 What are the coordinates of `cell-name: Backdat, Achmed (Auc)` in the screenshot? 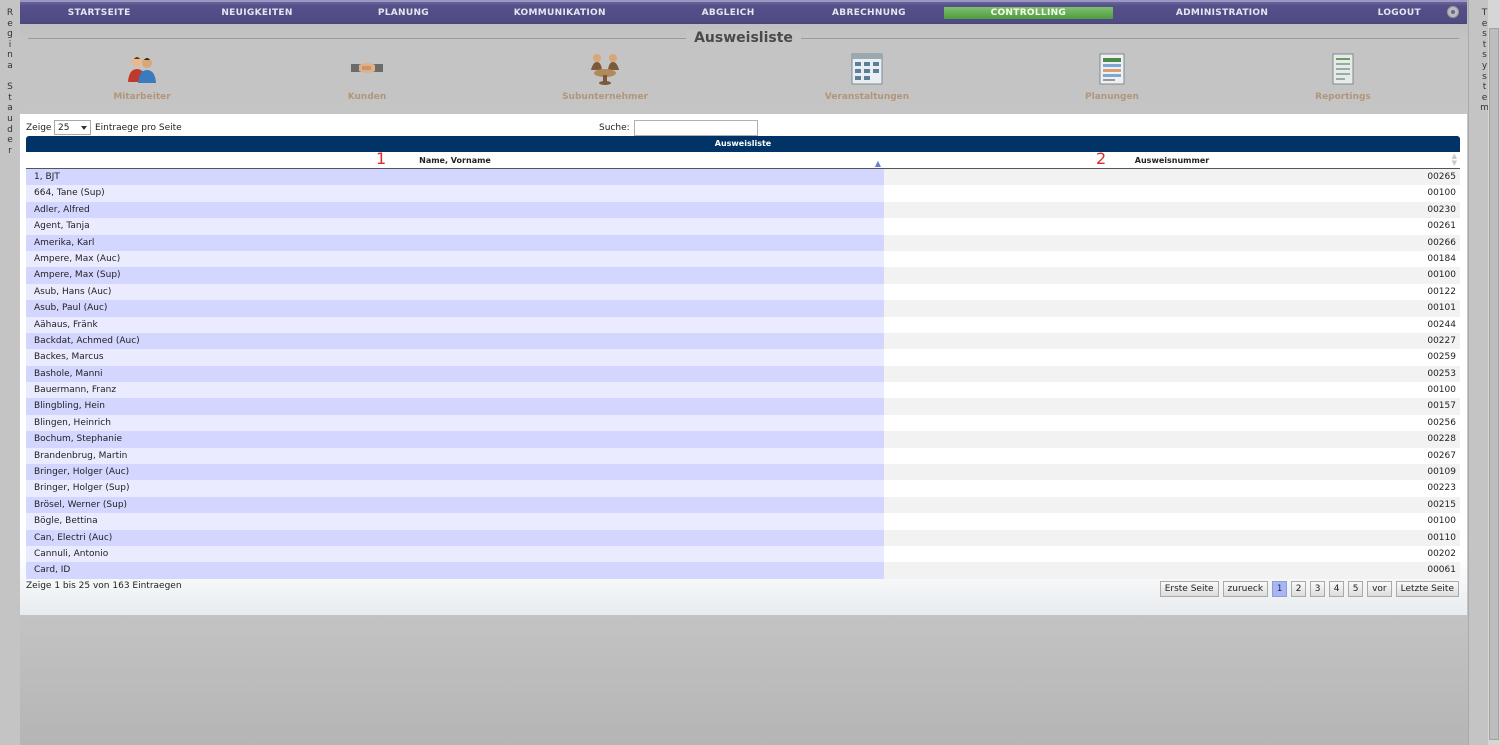 It's located at (455, 341).